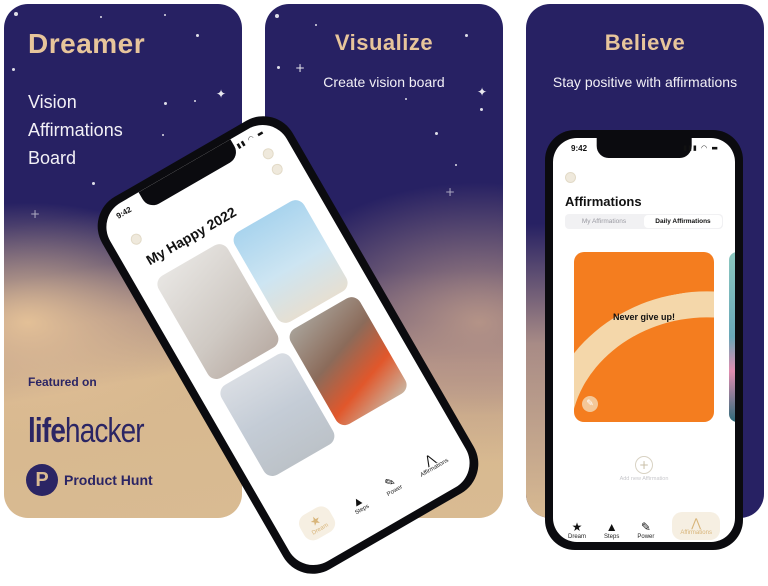  I want to click on add-affirmation-label: Add new Affirmation, so click(644, 479).